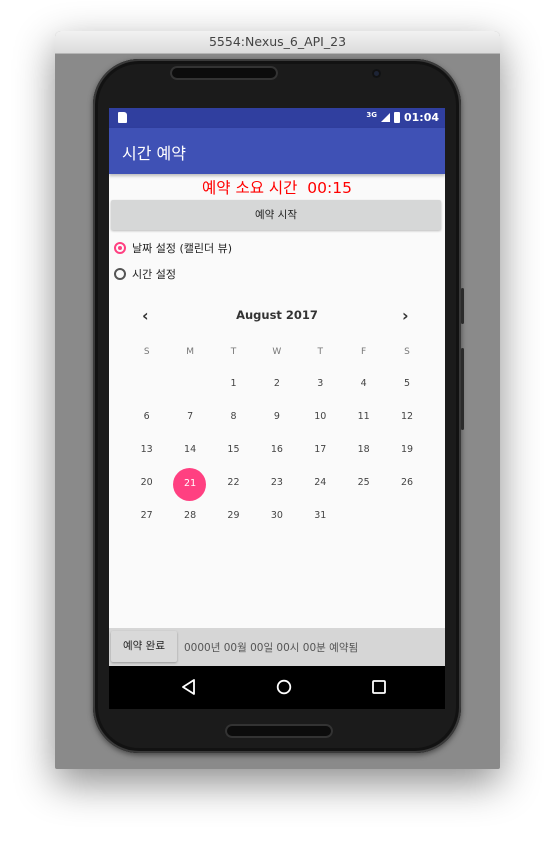 The height and width of the screenshot is (848, 555). What do you see at coordinates (277, 352) in the screenshot?
I see `weekday-wed: W` at bounding box center [277, 352].